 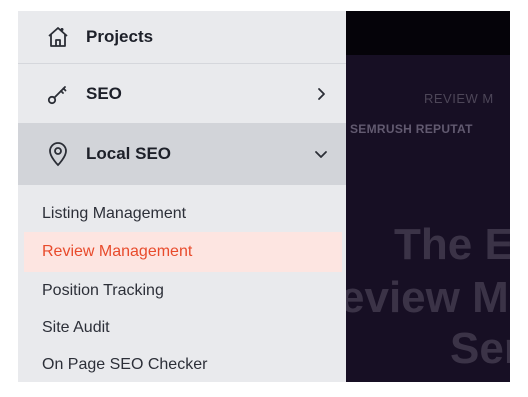 I want to click on submenu-item-listing-management: Listing Management, so click(x=182, y=213).